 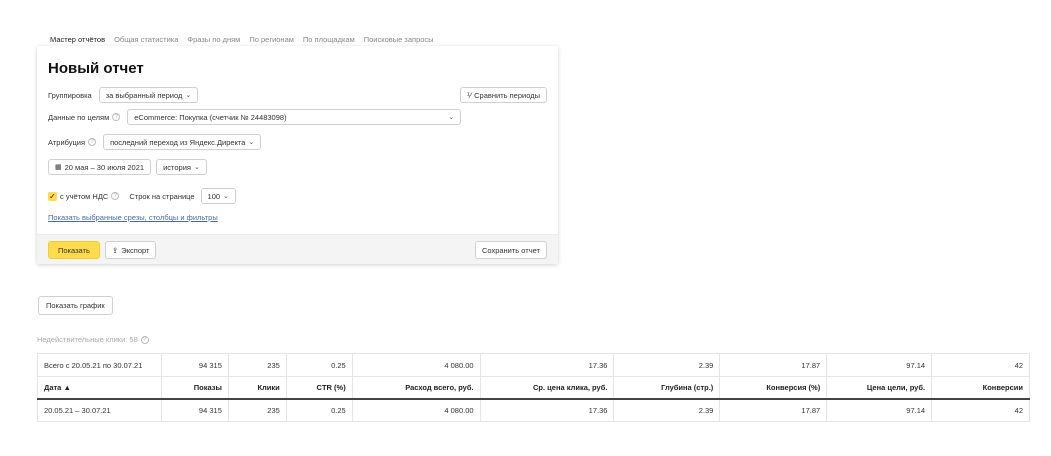 I want to click on compare-periods-button: ⅟ Сравнить периоды, so click(x=503, y=95).